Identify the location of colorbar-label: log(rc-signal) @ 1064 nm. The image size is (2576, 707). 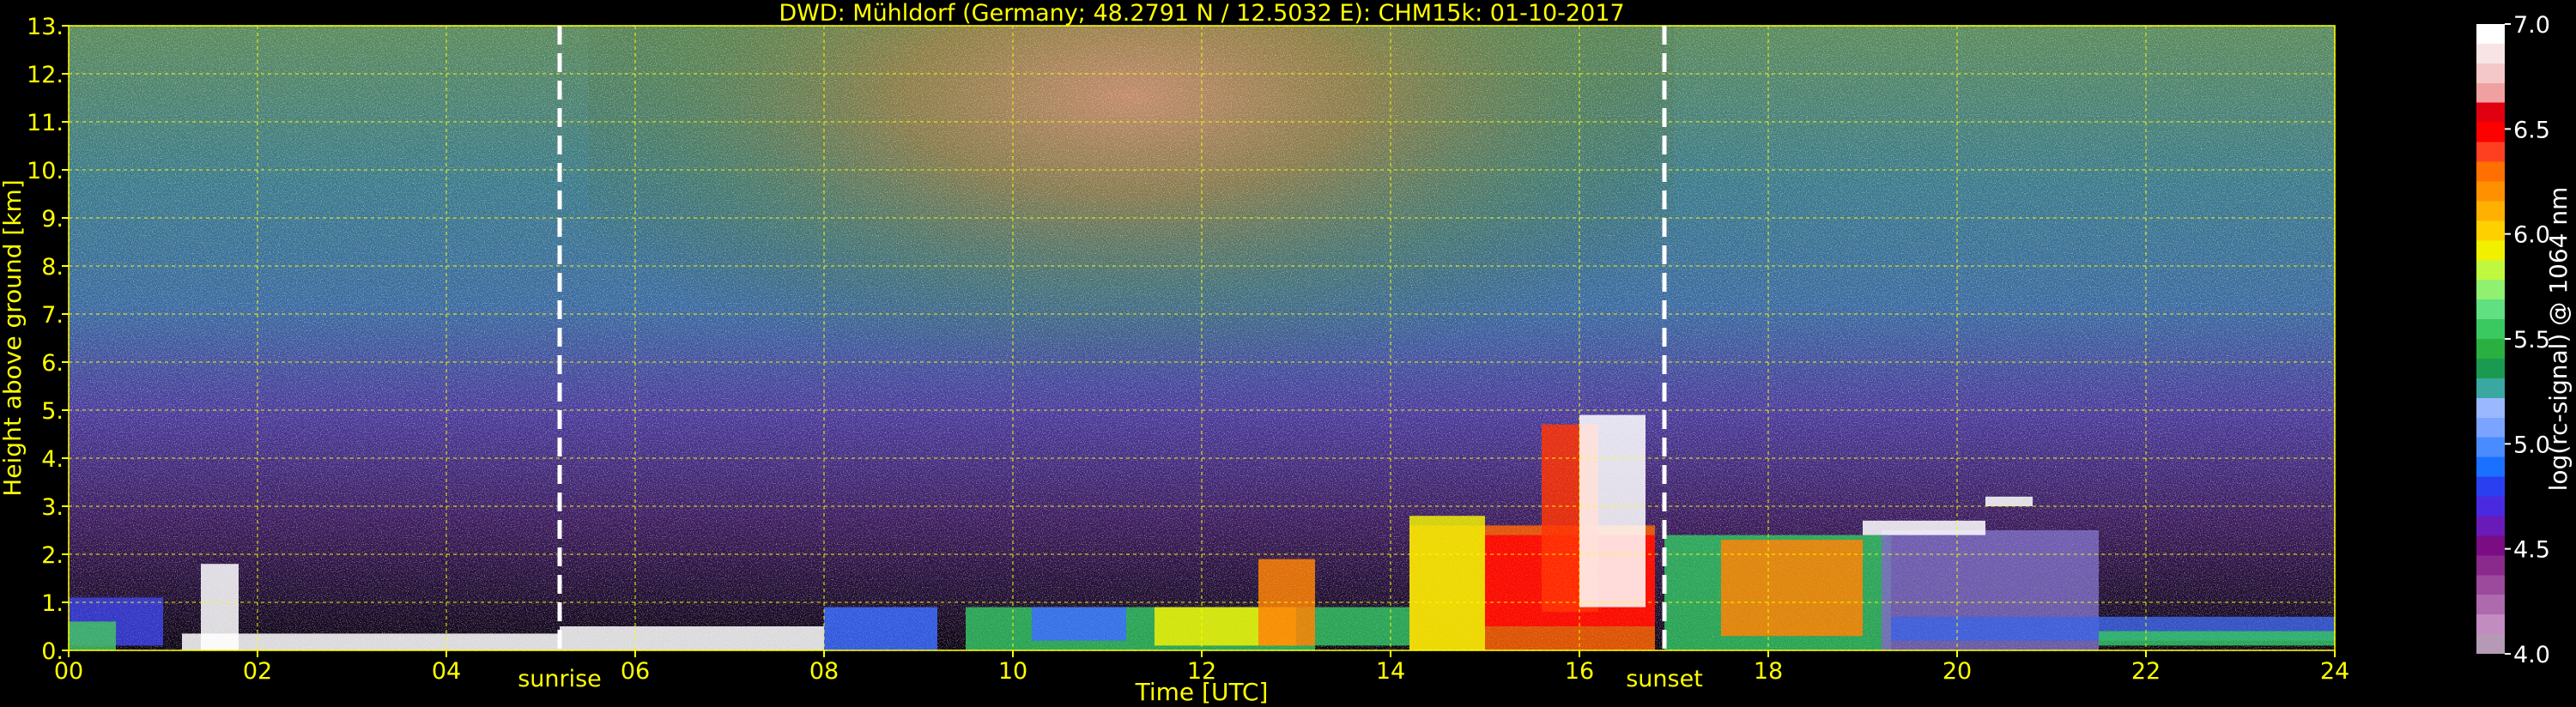
(2558, 339).